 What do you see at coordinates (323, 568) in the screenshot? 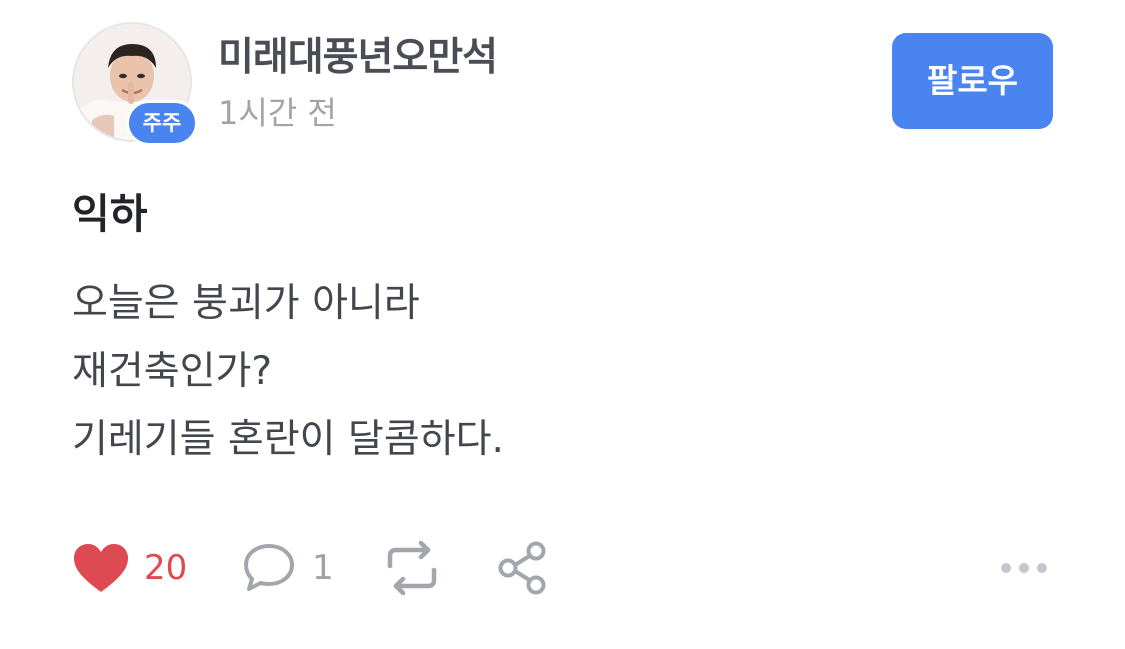
I see `comment-count: 1` at bounding box center [323, 568].